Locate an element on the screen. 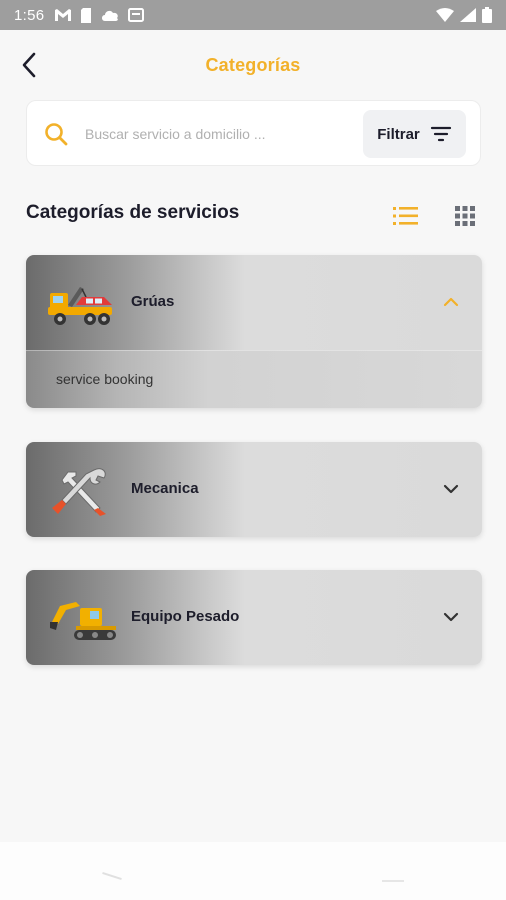 The image size is (506, 900). grid-view-icon is located at coordinates (465, 216).